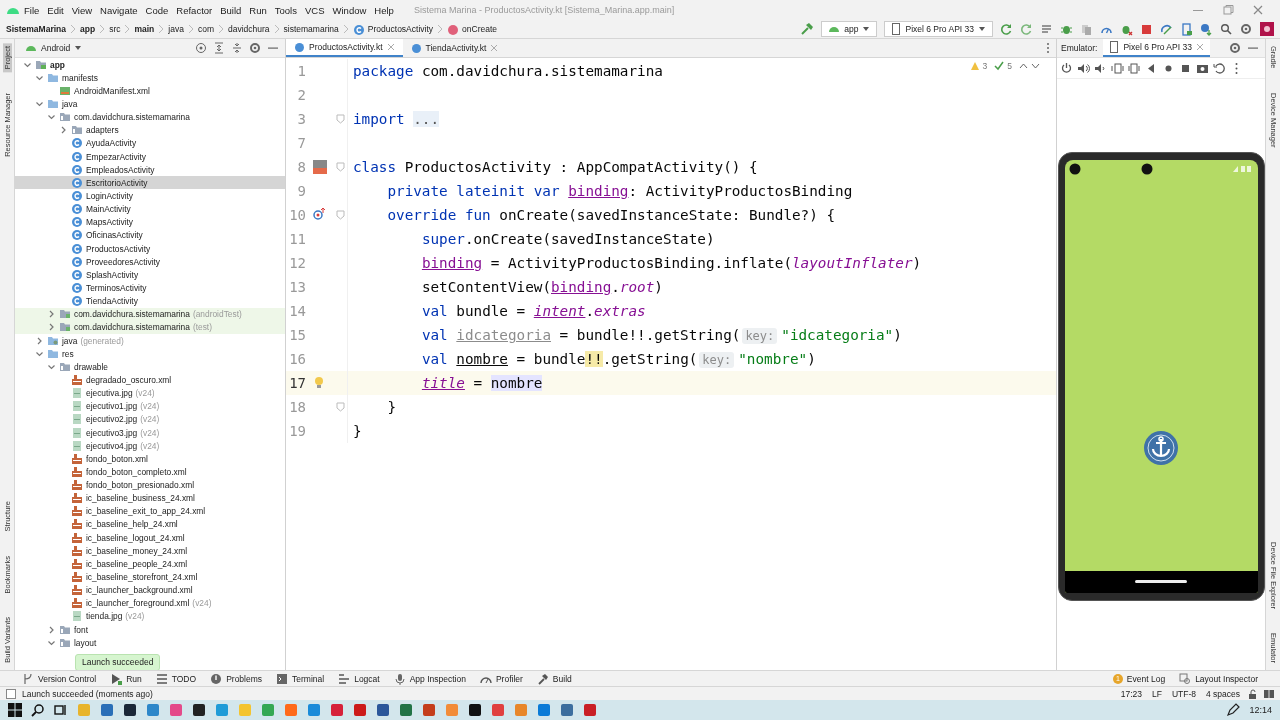 The width and height of the screenshot is (1280, 720). What do you see at coordinates (150, 643) in the screenshot?
I see `tree-item: layout` at bounding box center [150, 643].